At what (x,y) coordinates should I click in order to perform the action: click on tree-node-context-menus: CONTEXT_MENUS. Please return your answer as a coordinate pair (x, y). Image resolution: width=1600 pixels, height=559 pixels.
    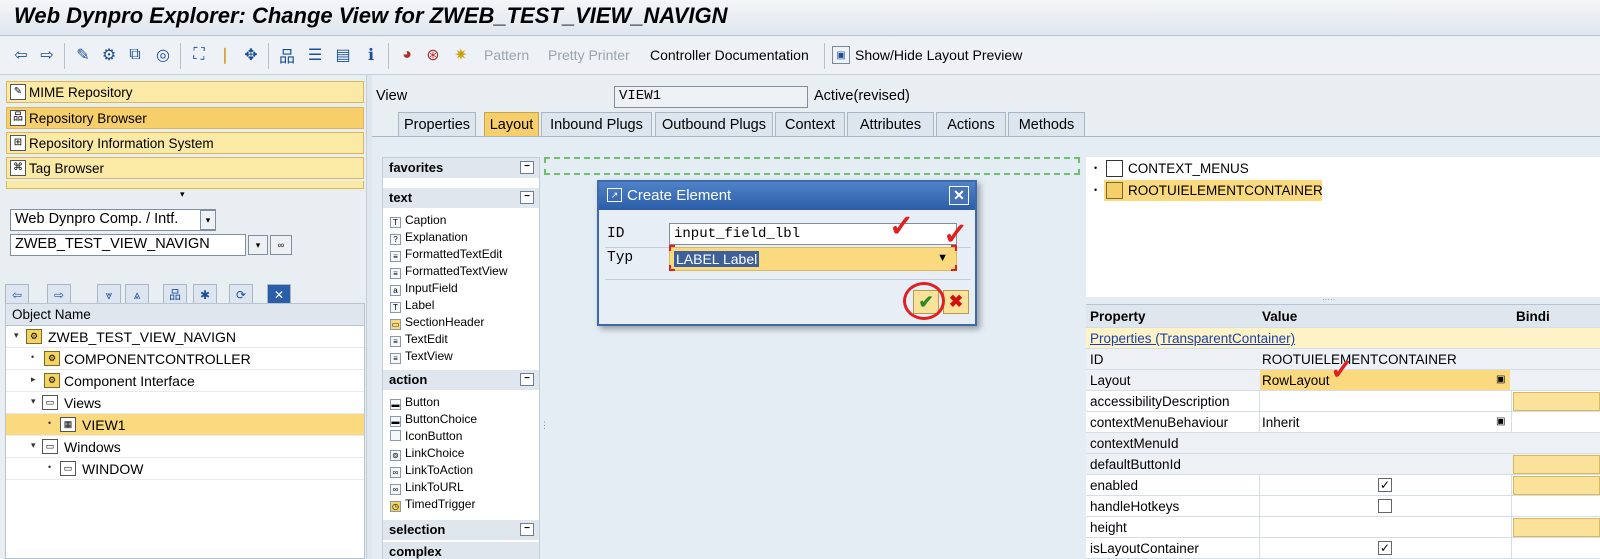
    Looking at the image, I should click on (1188, 168).